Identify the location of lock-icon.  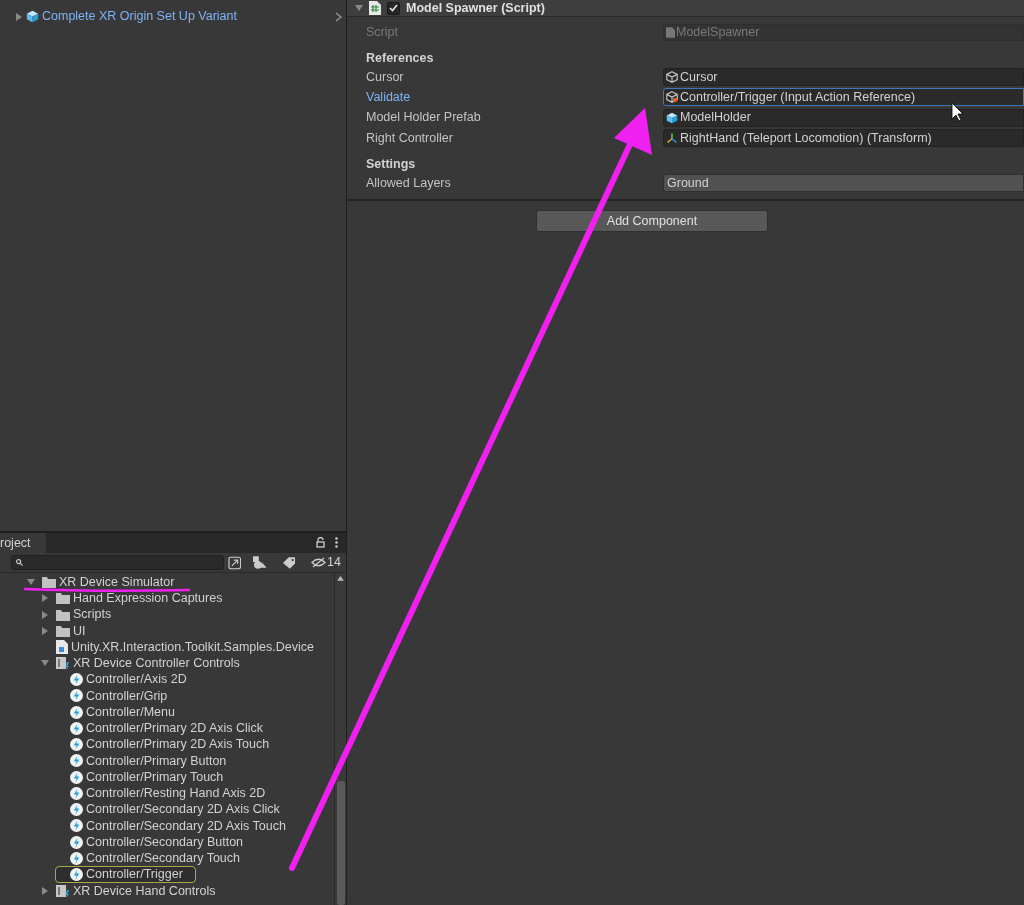
(320, 542).